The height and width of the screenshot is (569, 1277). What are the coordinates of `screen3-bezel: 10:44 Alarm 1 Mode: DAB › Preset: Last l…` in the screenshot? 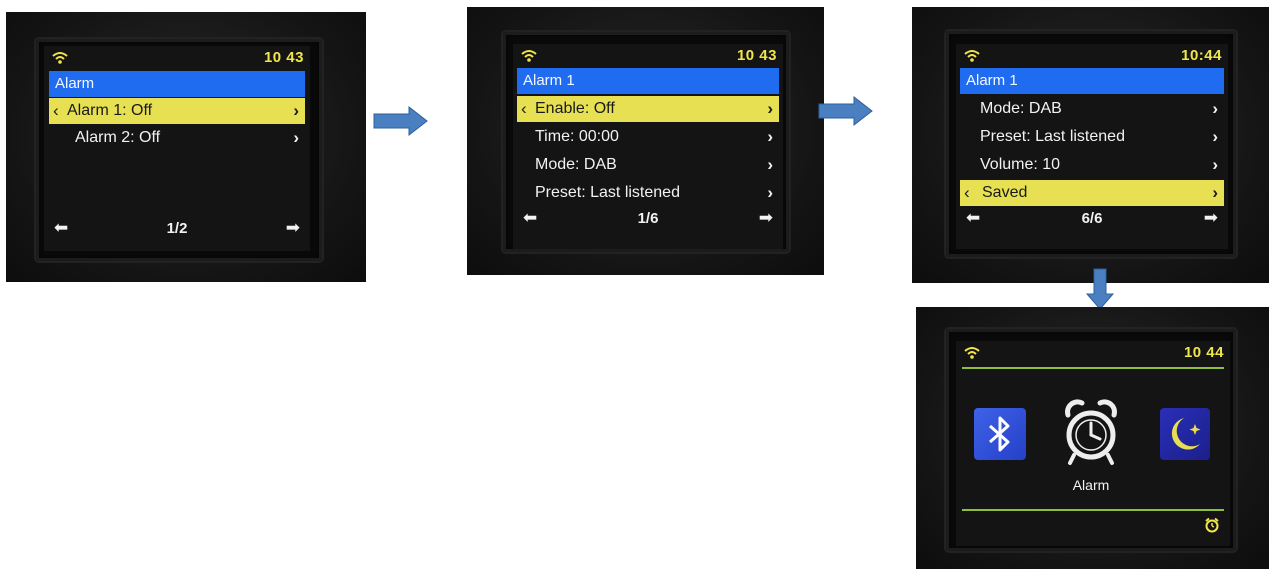 It's located at (1091, 144).